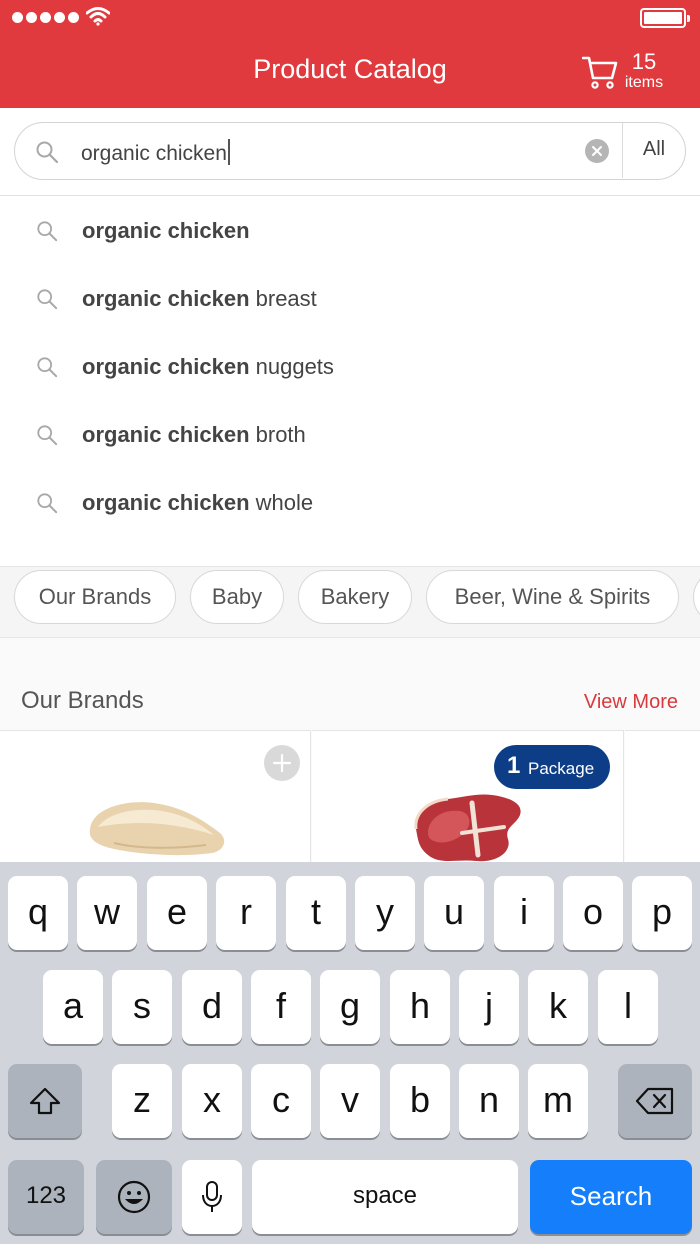 This screenshot has width=700, height=1244. What do you see at coordinates (662, 913) in the screenshot?
I see `key-p: p` at bounding box center [662, 913].